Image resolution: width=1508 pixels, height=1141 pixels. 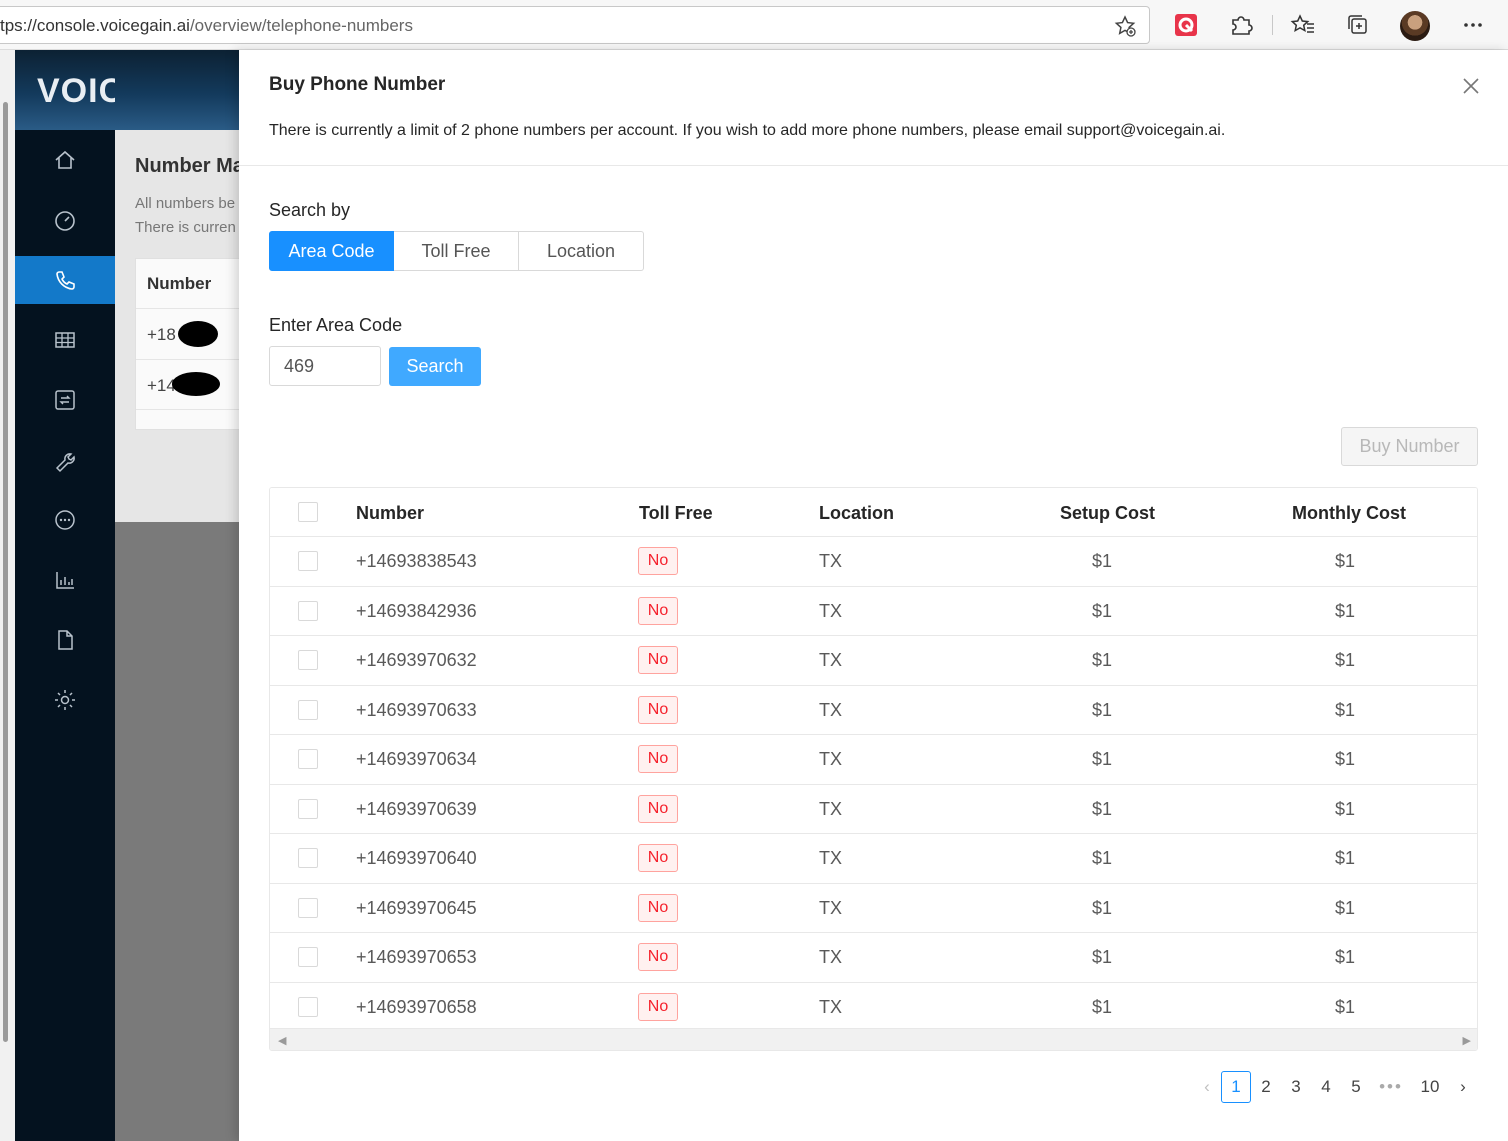 What do you see at coordinates (282, 1040) in the screenshot?
I see `scroll-left-icon: ◀` at bounding box center [282, 1040].